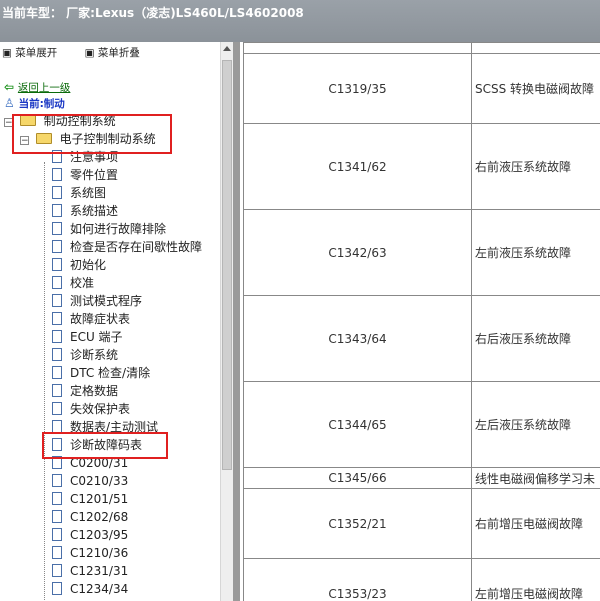 The image size is (600, 601). What do you see at coordinates (90, 481) in the screenshot?
I see `tree-item: C0210/33` at bounding box center [90, 481].